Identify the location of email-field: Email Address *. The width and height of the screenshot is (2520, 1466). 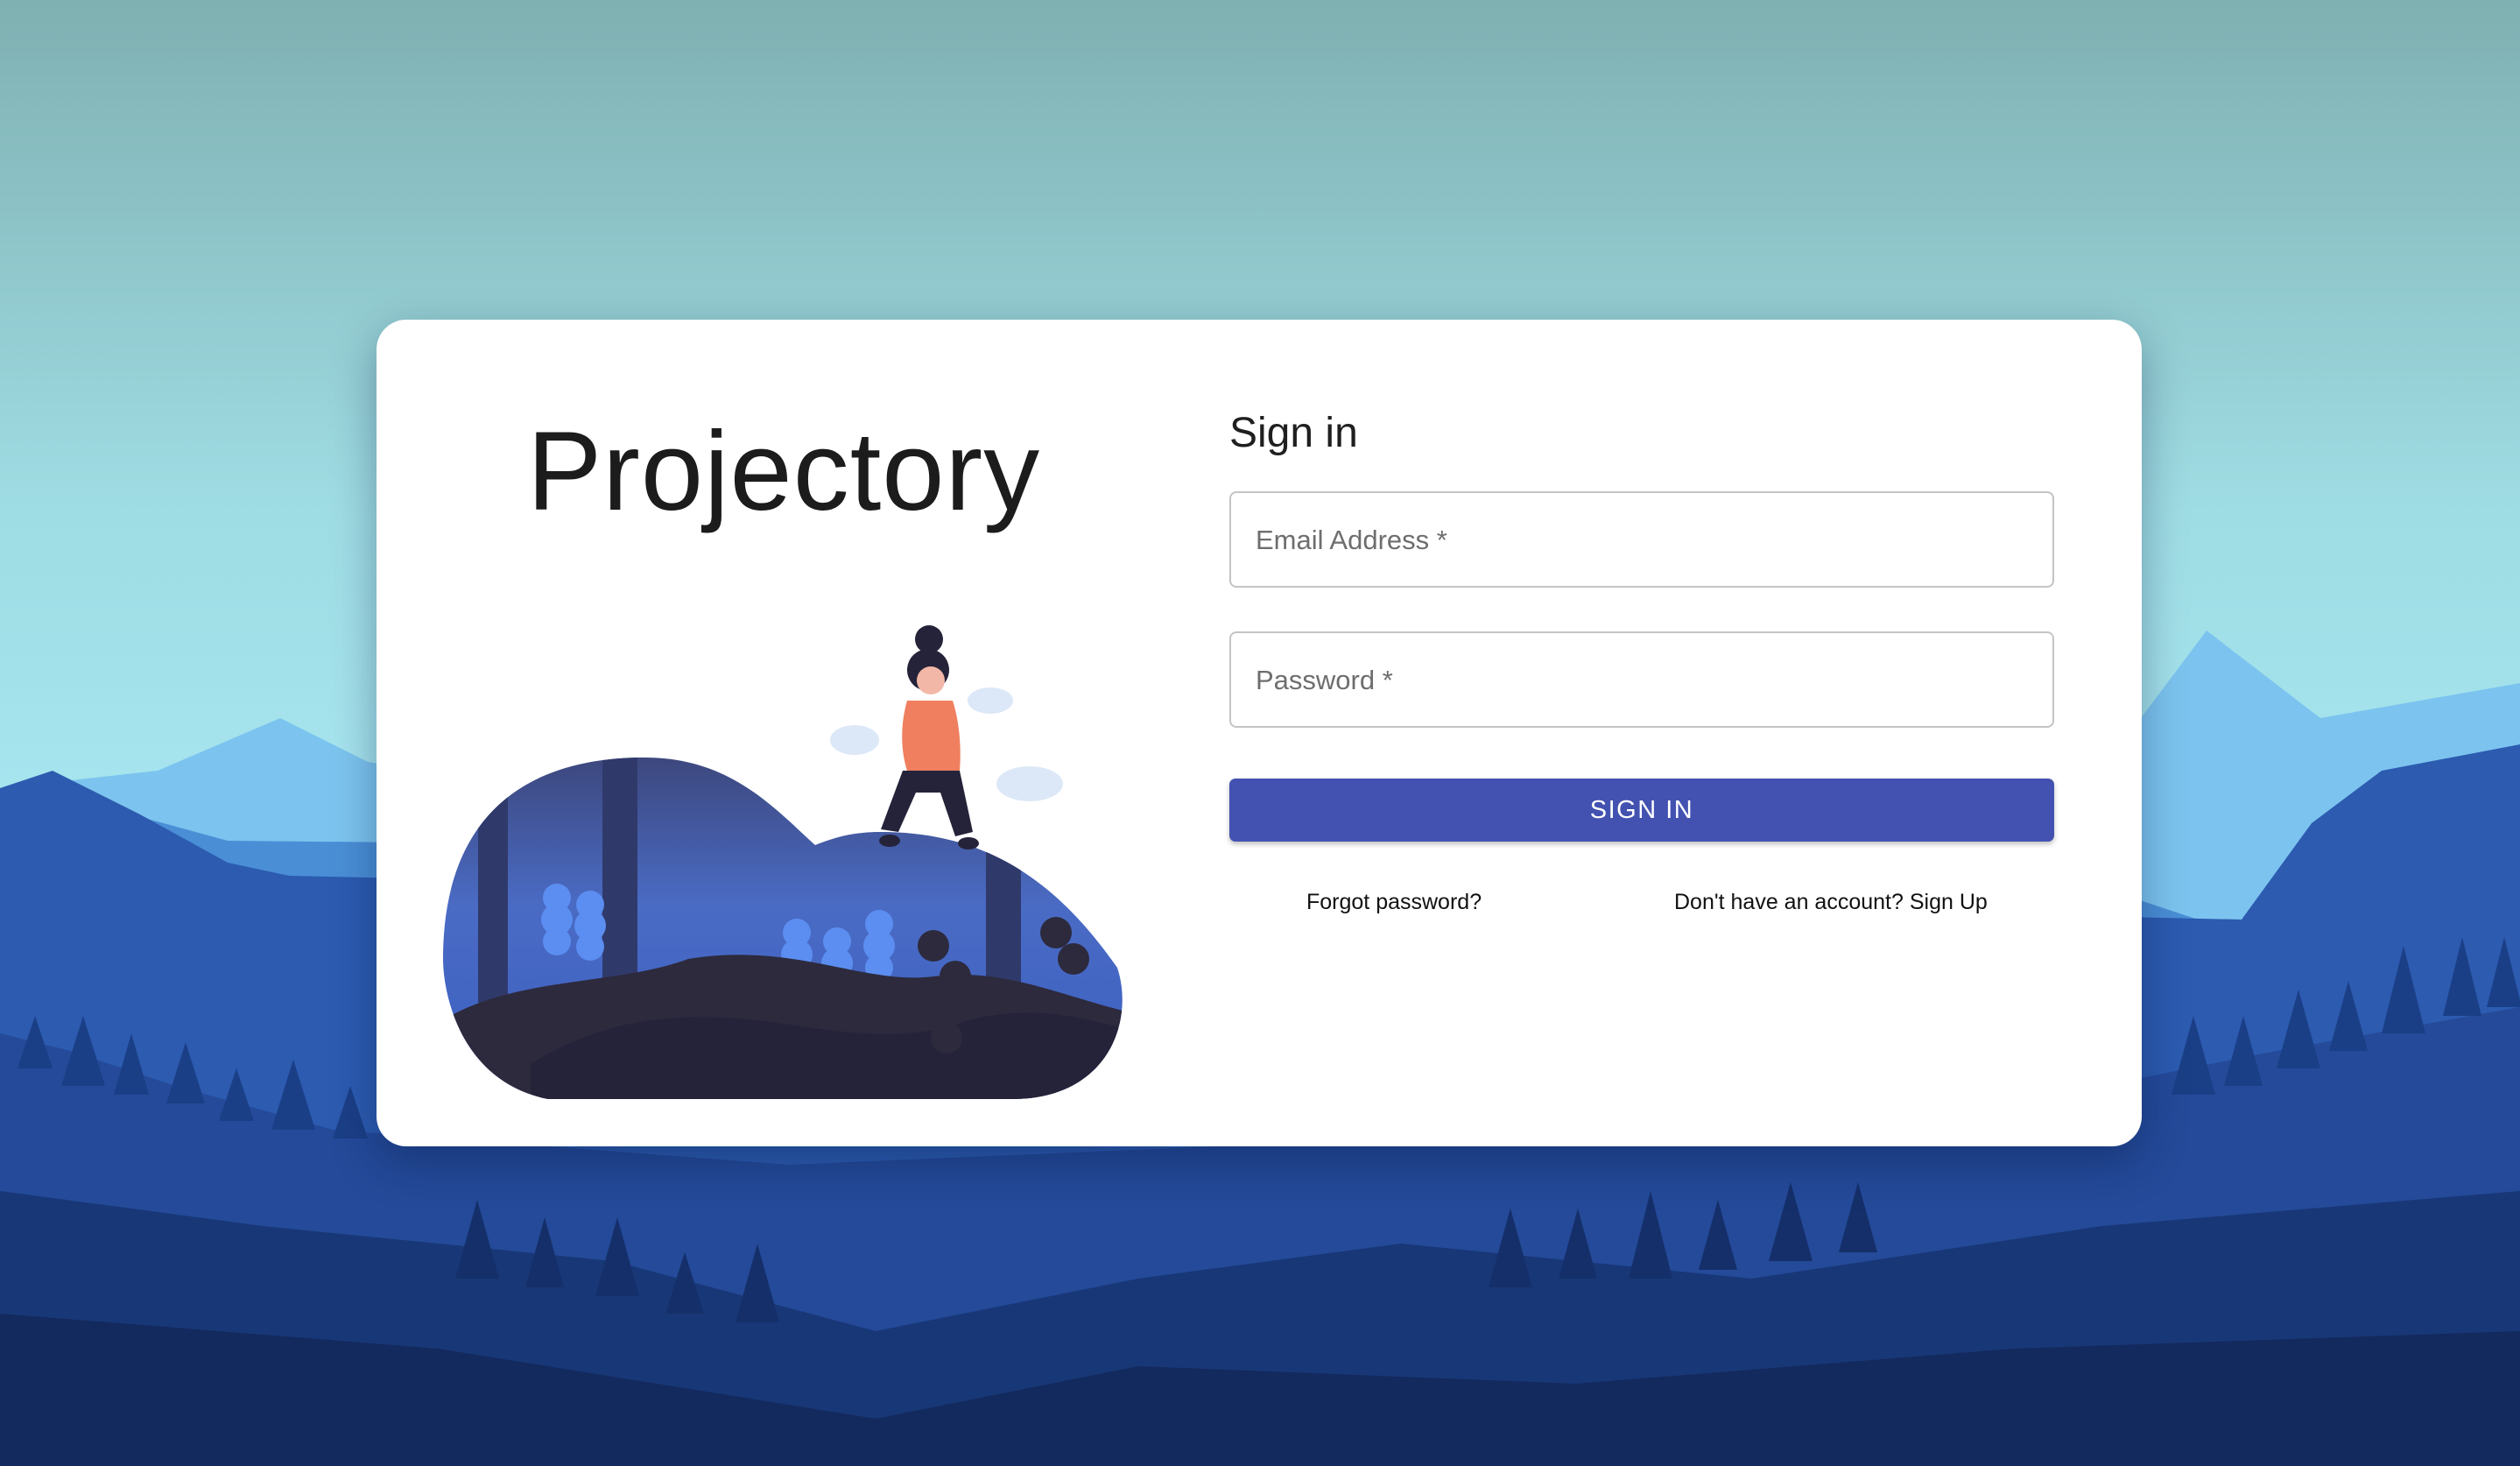
(1641, 539).